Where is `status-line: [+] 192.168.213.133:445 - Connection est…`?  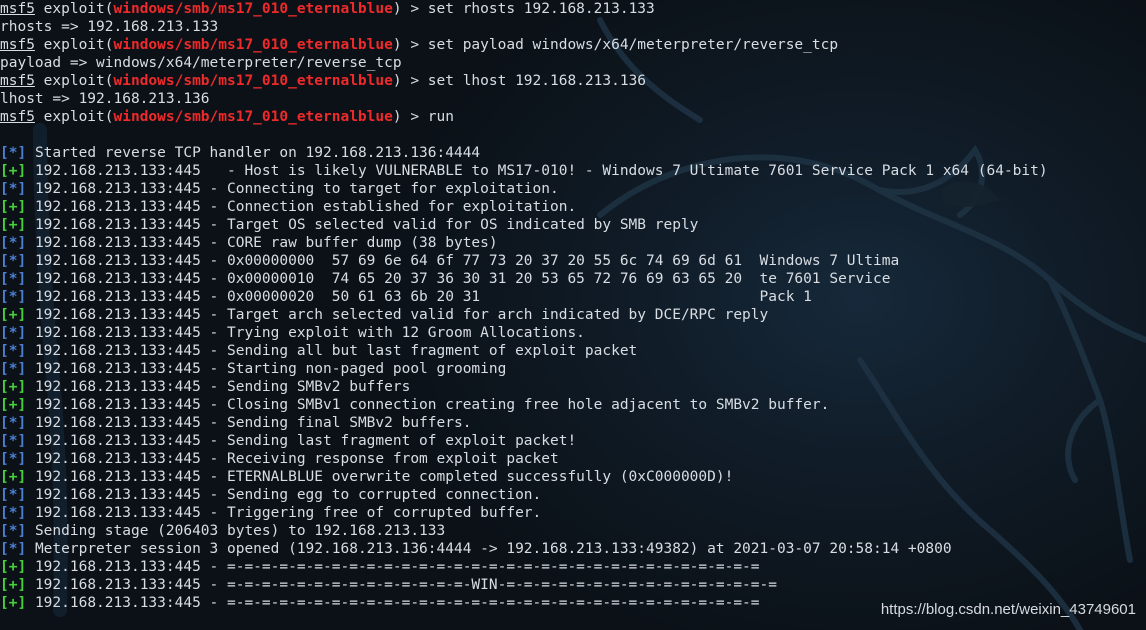
status-line: [+] 192.168.213.133:445 - Connection est… is located at coordinates (524, 207).